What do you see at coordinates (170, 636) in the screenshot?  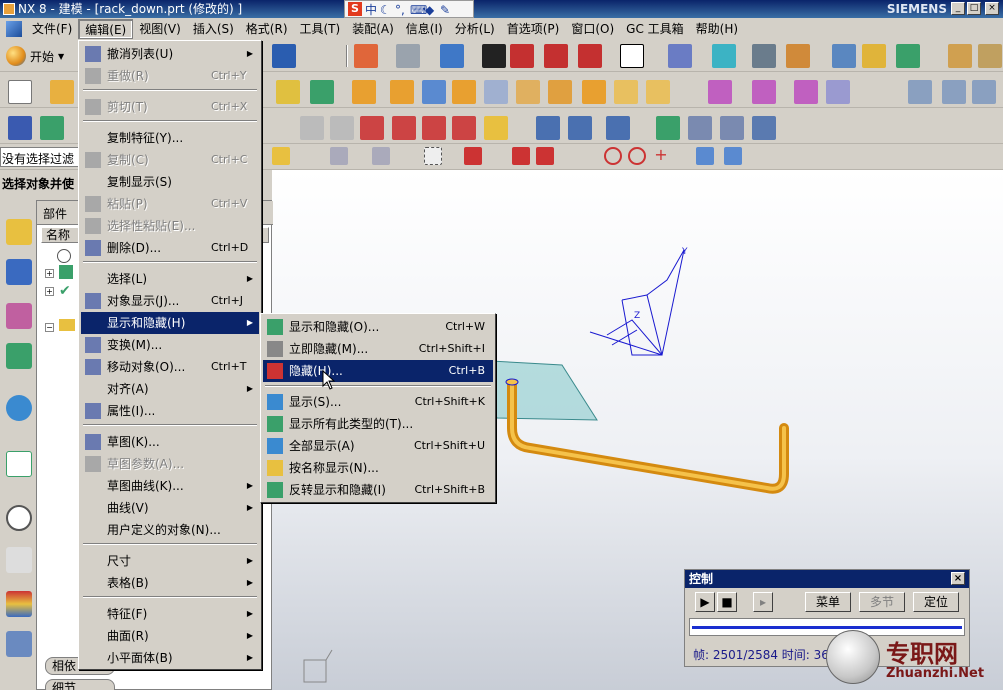 I see `edit-menu-item: 曲面(R) ▶` at bounding box center [170, 636].